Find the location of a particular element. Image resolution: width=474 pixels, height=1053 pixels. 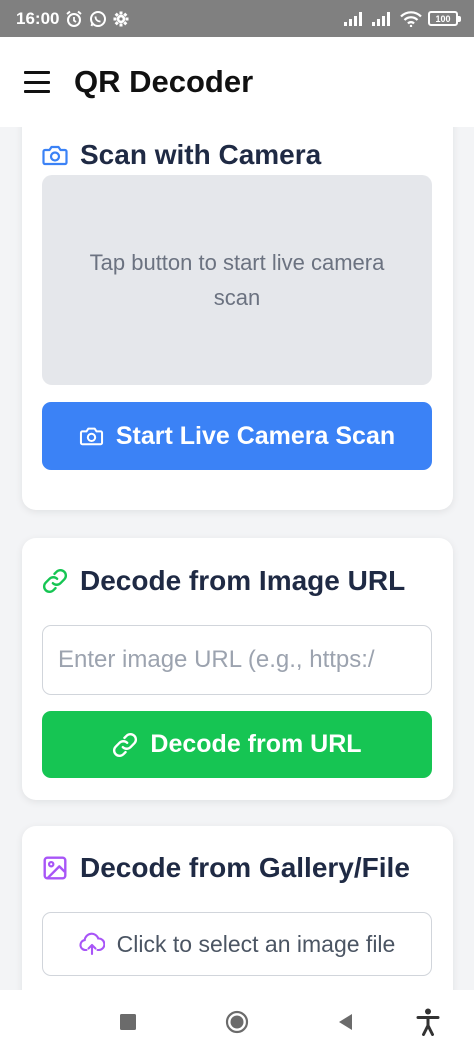

gallery-card-header: Decode from Gallery/File is located at coordinates (226, 868).